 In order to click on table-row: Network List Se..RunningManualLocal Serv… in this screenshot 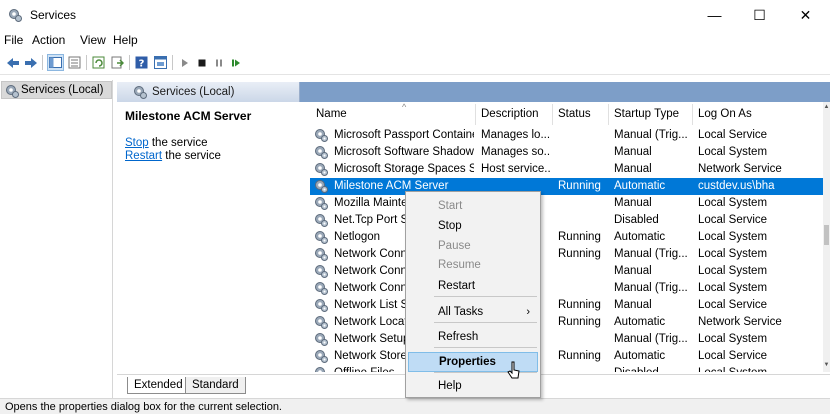, I will do `click(566, 305)`.